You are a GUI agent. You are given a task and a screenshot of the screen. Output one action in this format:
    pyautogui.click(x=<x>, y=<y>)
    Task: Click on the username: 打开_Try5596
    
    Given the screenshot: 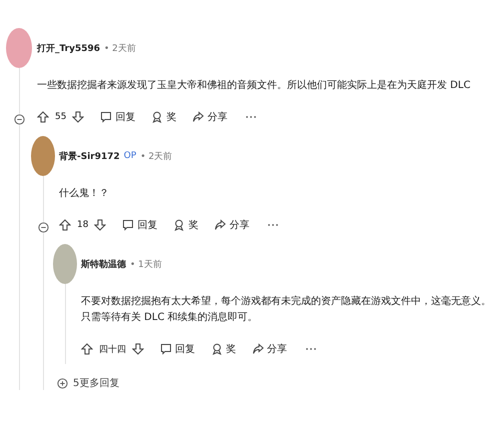 What is the action you would take?
    pyautogui.click(x=68, y=48)
    